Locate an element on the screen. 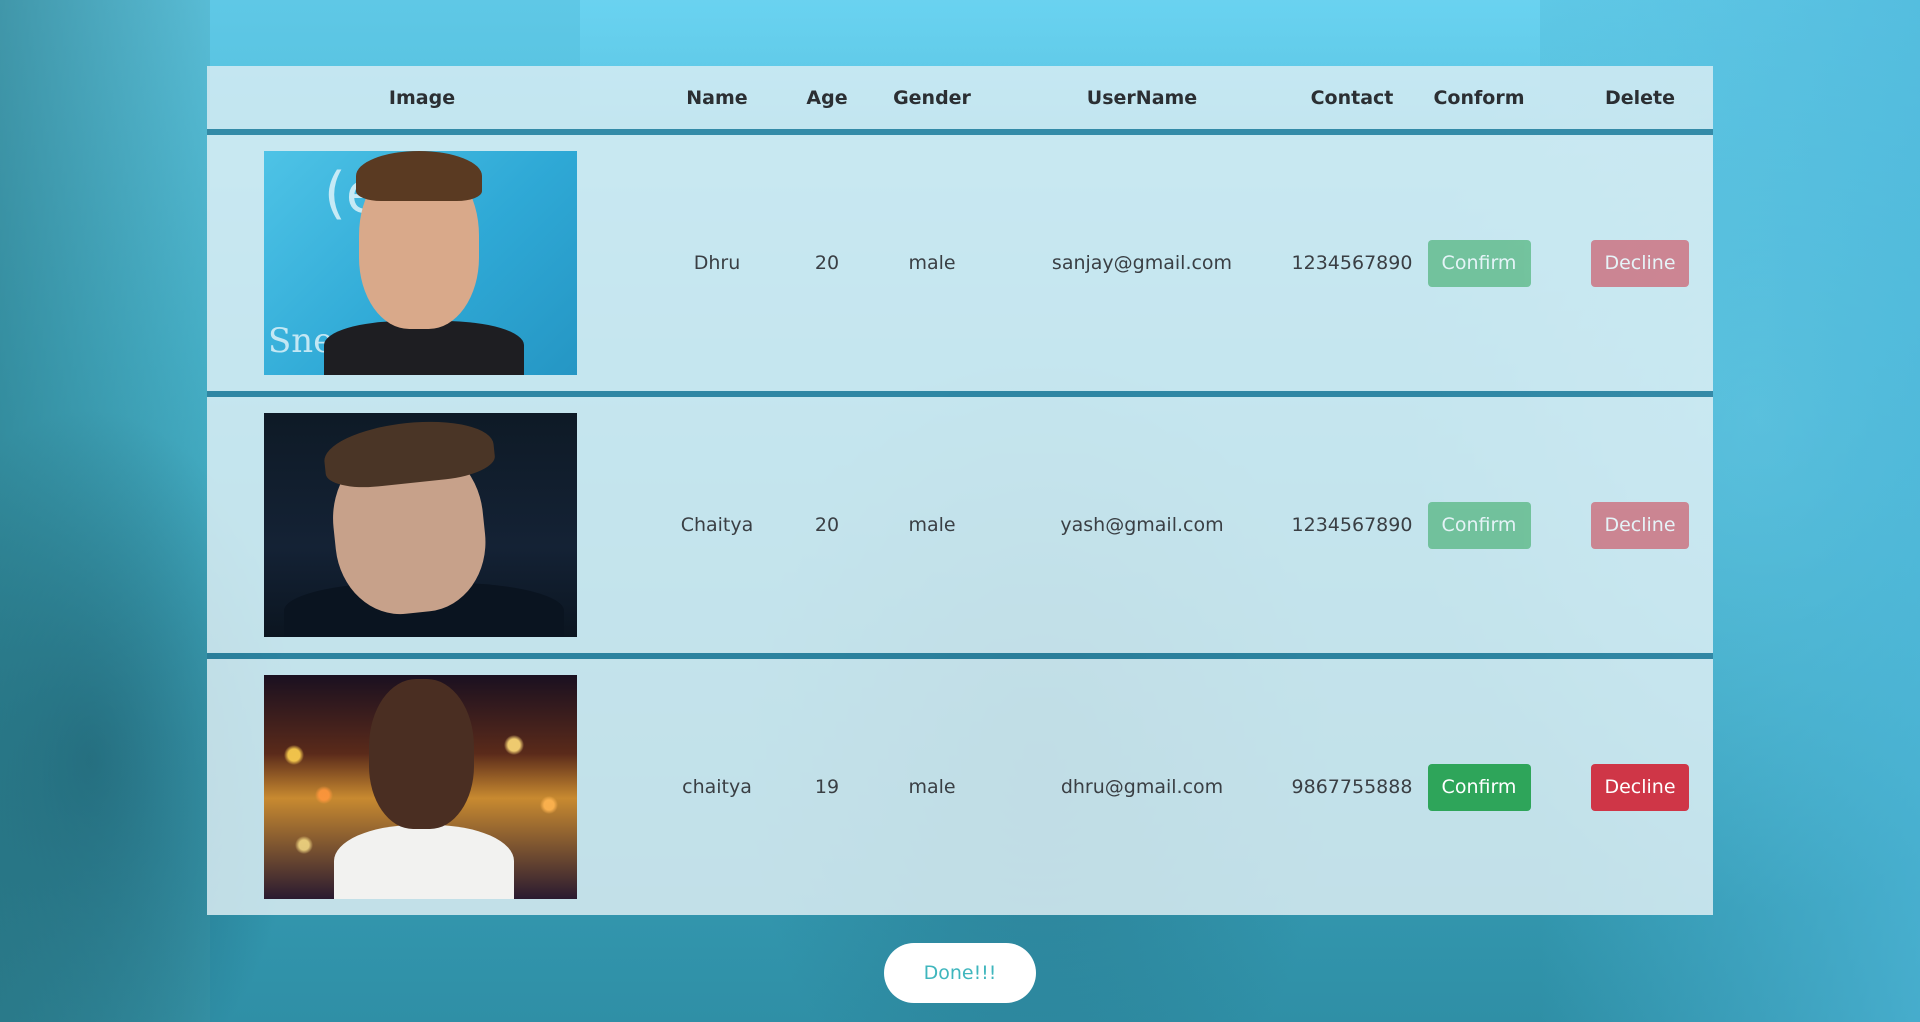 Image resolution: width=1920 pixels, height=1022 pixels. header-delete: Delete is located at coordinates (1640, 97).